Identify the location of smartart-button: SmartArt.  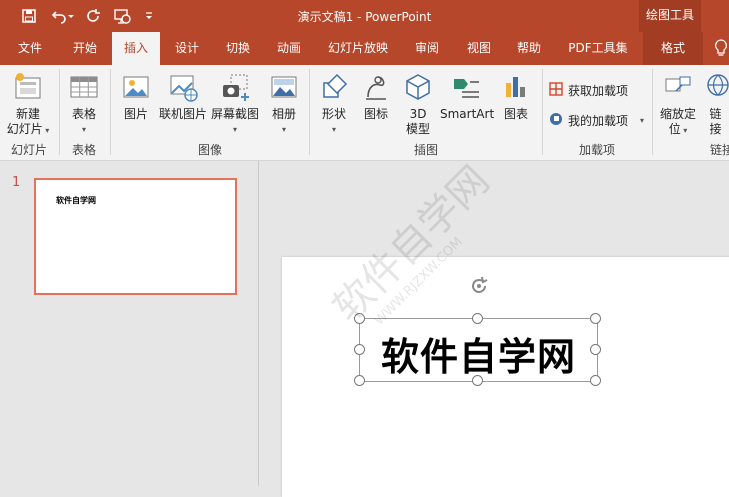
(467, 96).